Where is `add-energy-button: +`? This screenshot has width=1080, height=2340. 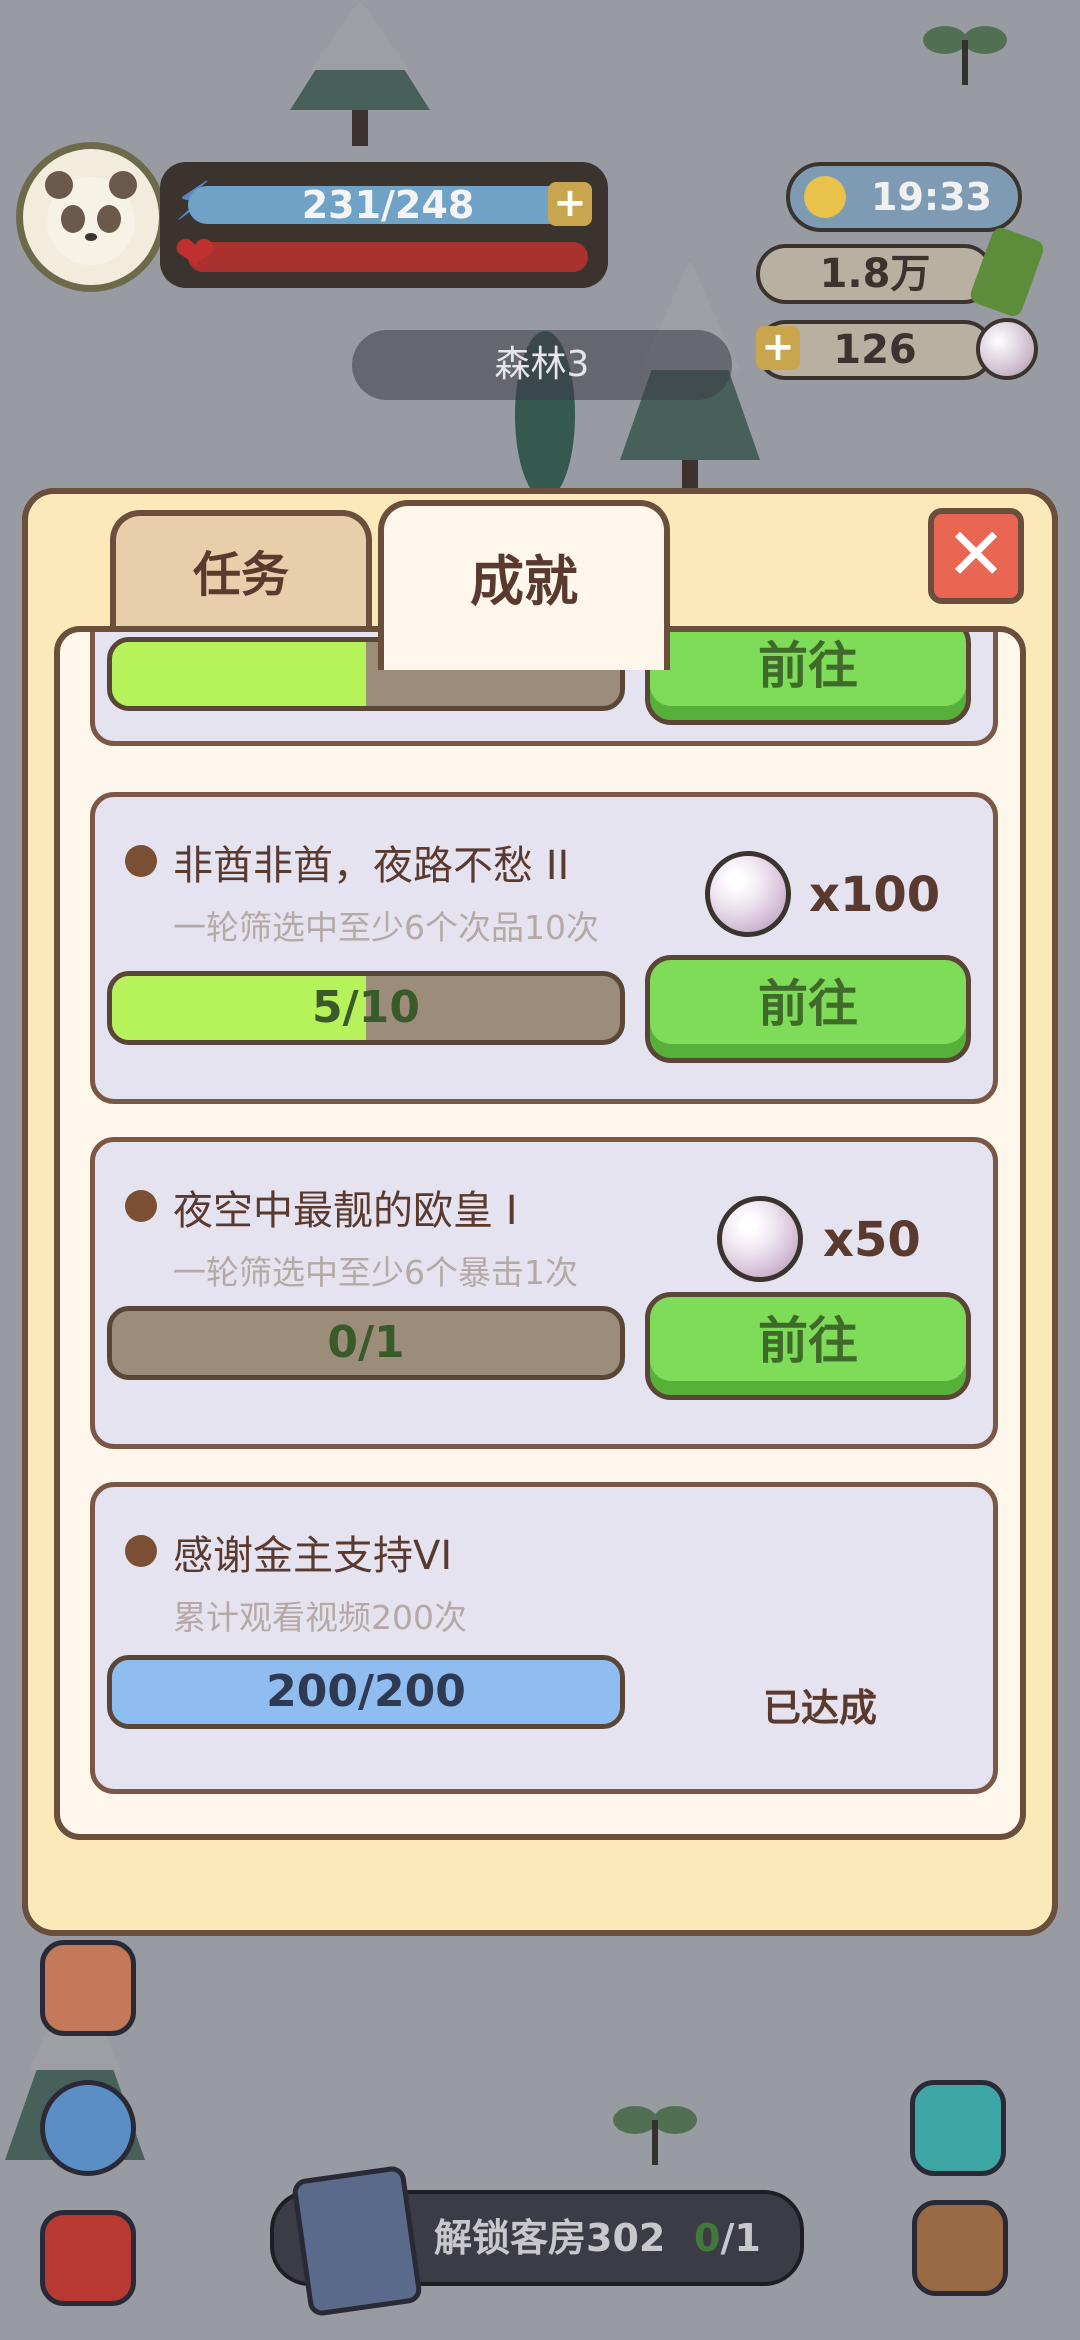
add-energy-button: + is located at coordinates (570, 204).